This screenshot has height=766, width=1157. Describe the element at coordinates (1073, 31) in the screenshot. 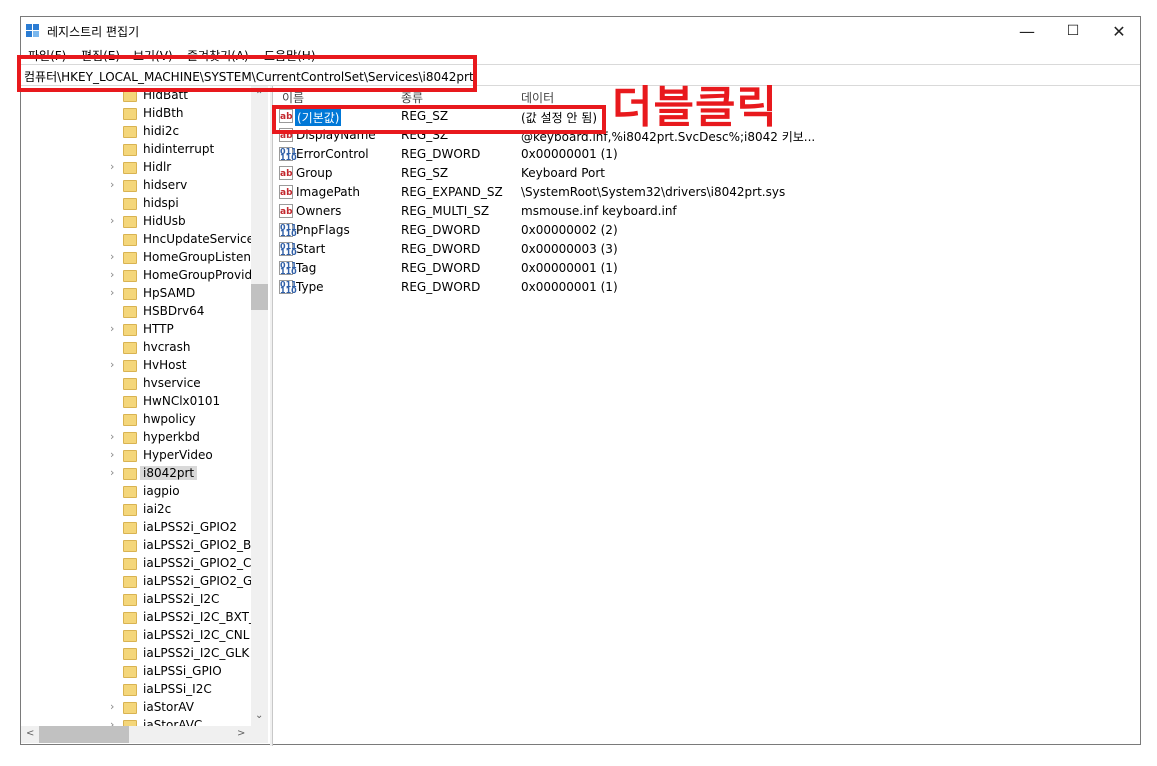

I see `maximize-button: ☐` at that location.